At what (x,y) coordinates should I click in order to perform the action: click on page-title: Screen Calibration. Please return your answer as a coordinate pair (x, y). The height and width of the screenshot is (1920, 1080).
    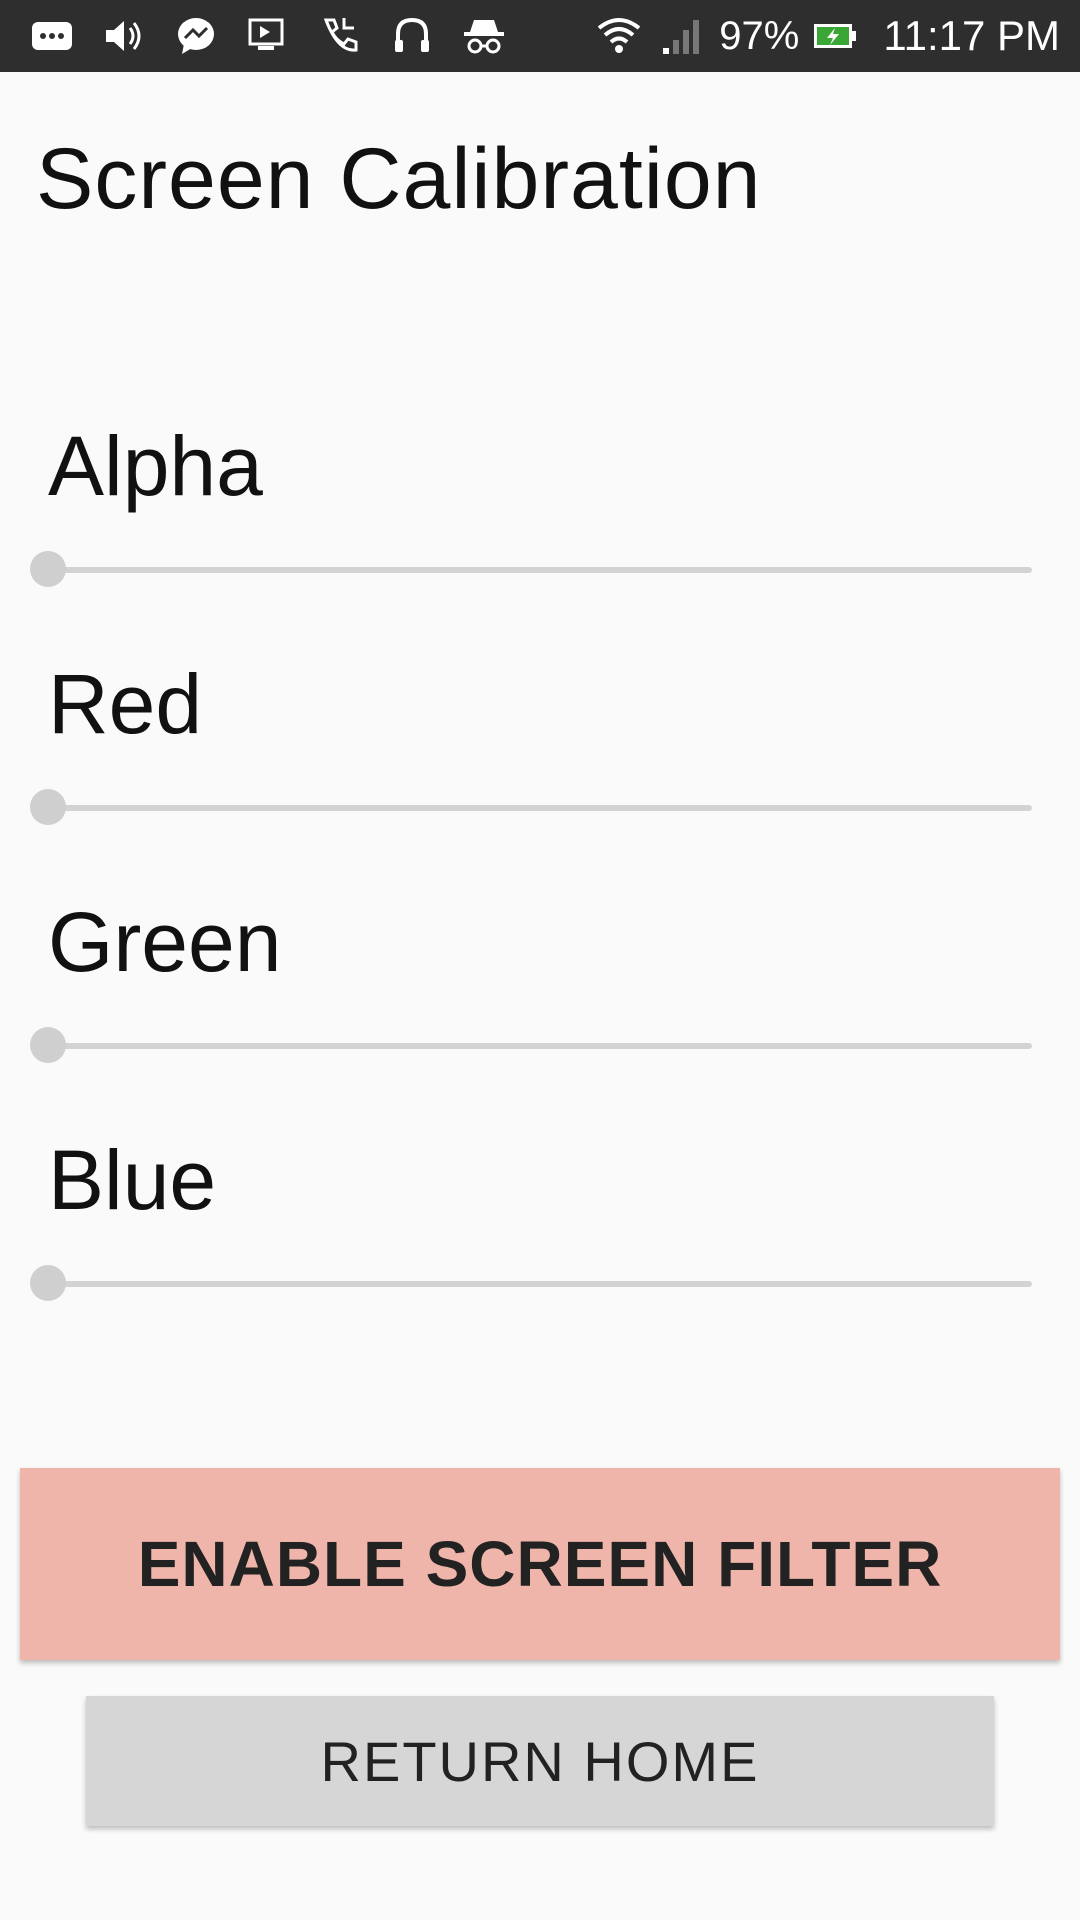
    Looking at the image, I should click on (399, 179).